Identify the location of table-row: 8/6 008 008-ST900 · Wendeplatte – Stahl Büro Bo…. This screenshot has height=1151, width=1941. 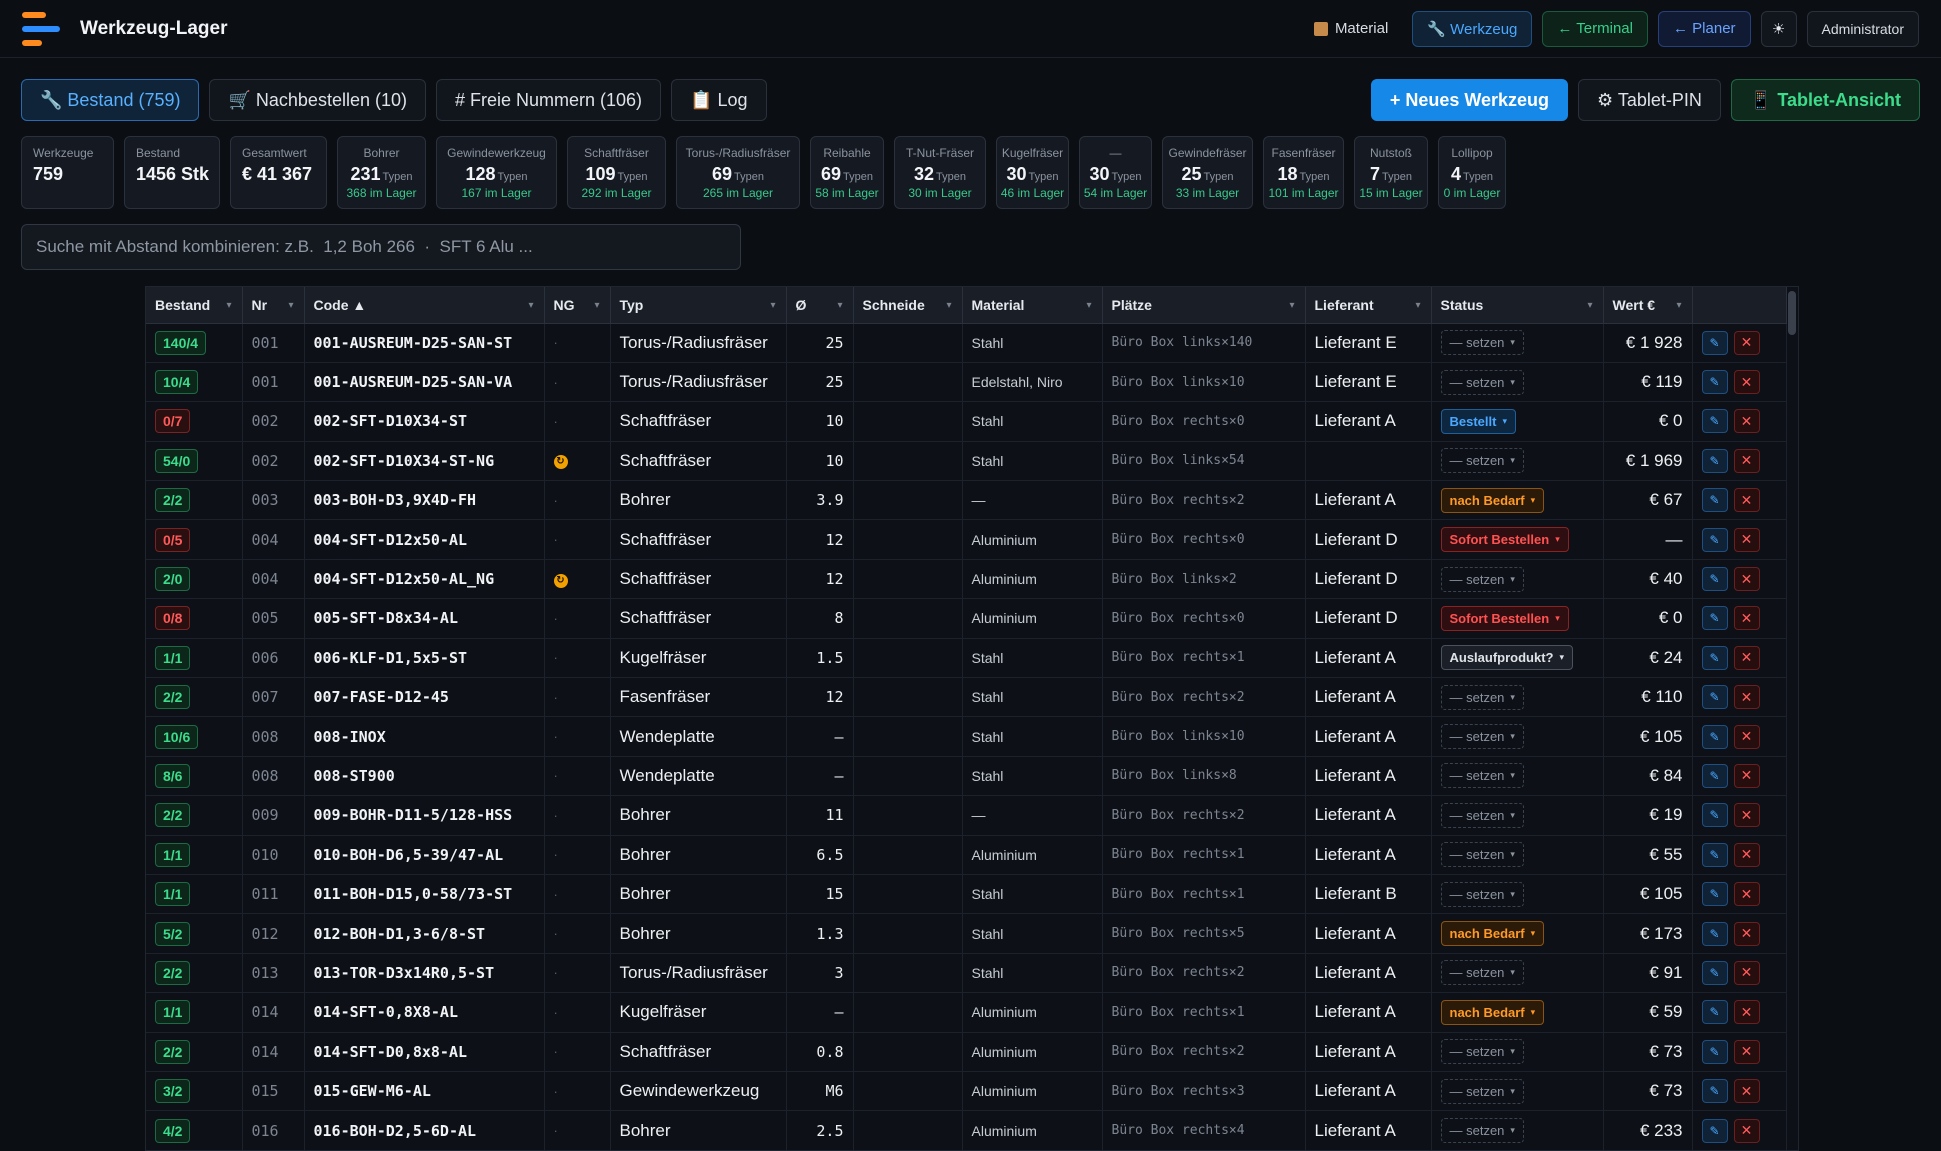
(966, 776).